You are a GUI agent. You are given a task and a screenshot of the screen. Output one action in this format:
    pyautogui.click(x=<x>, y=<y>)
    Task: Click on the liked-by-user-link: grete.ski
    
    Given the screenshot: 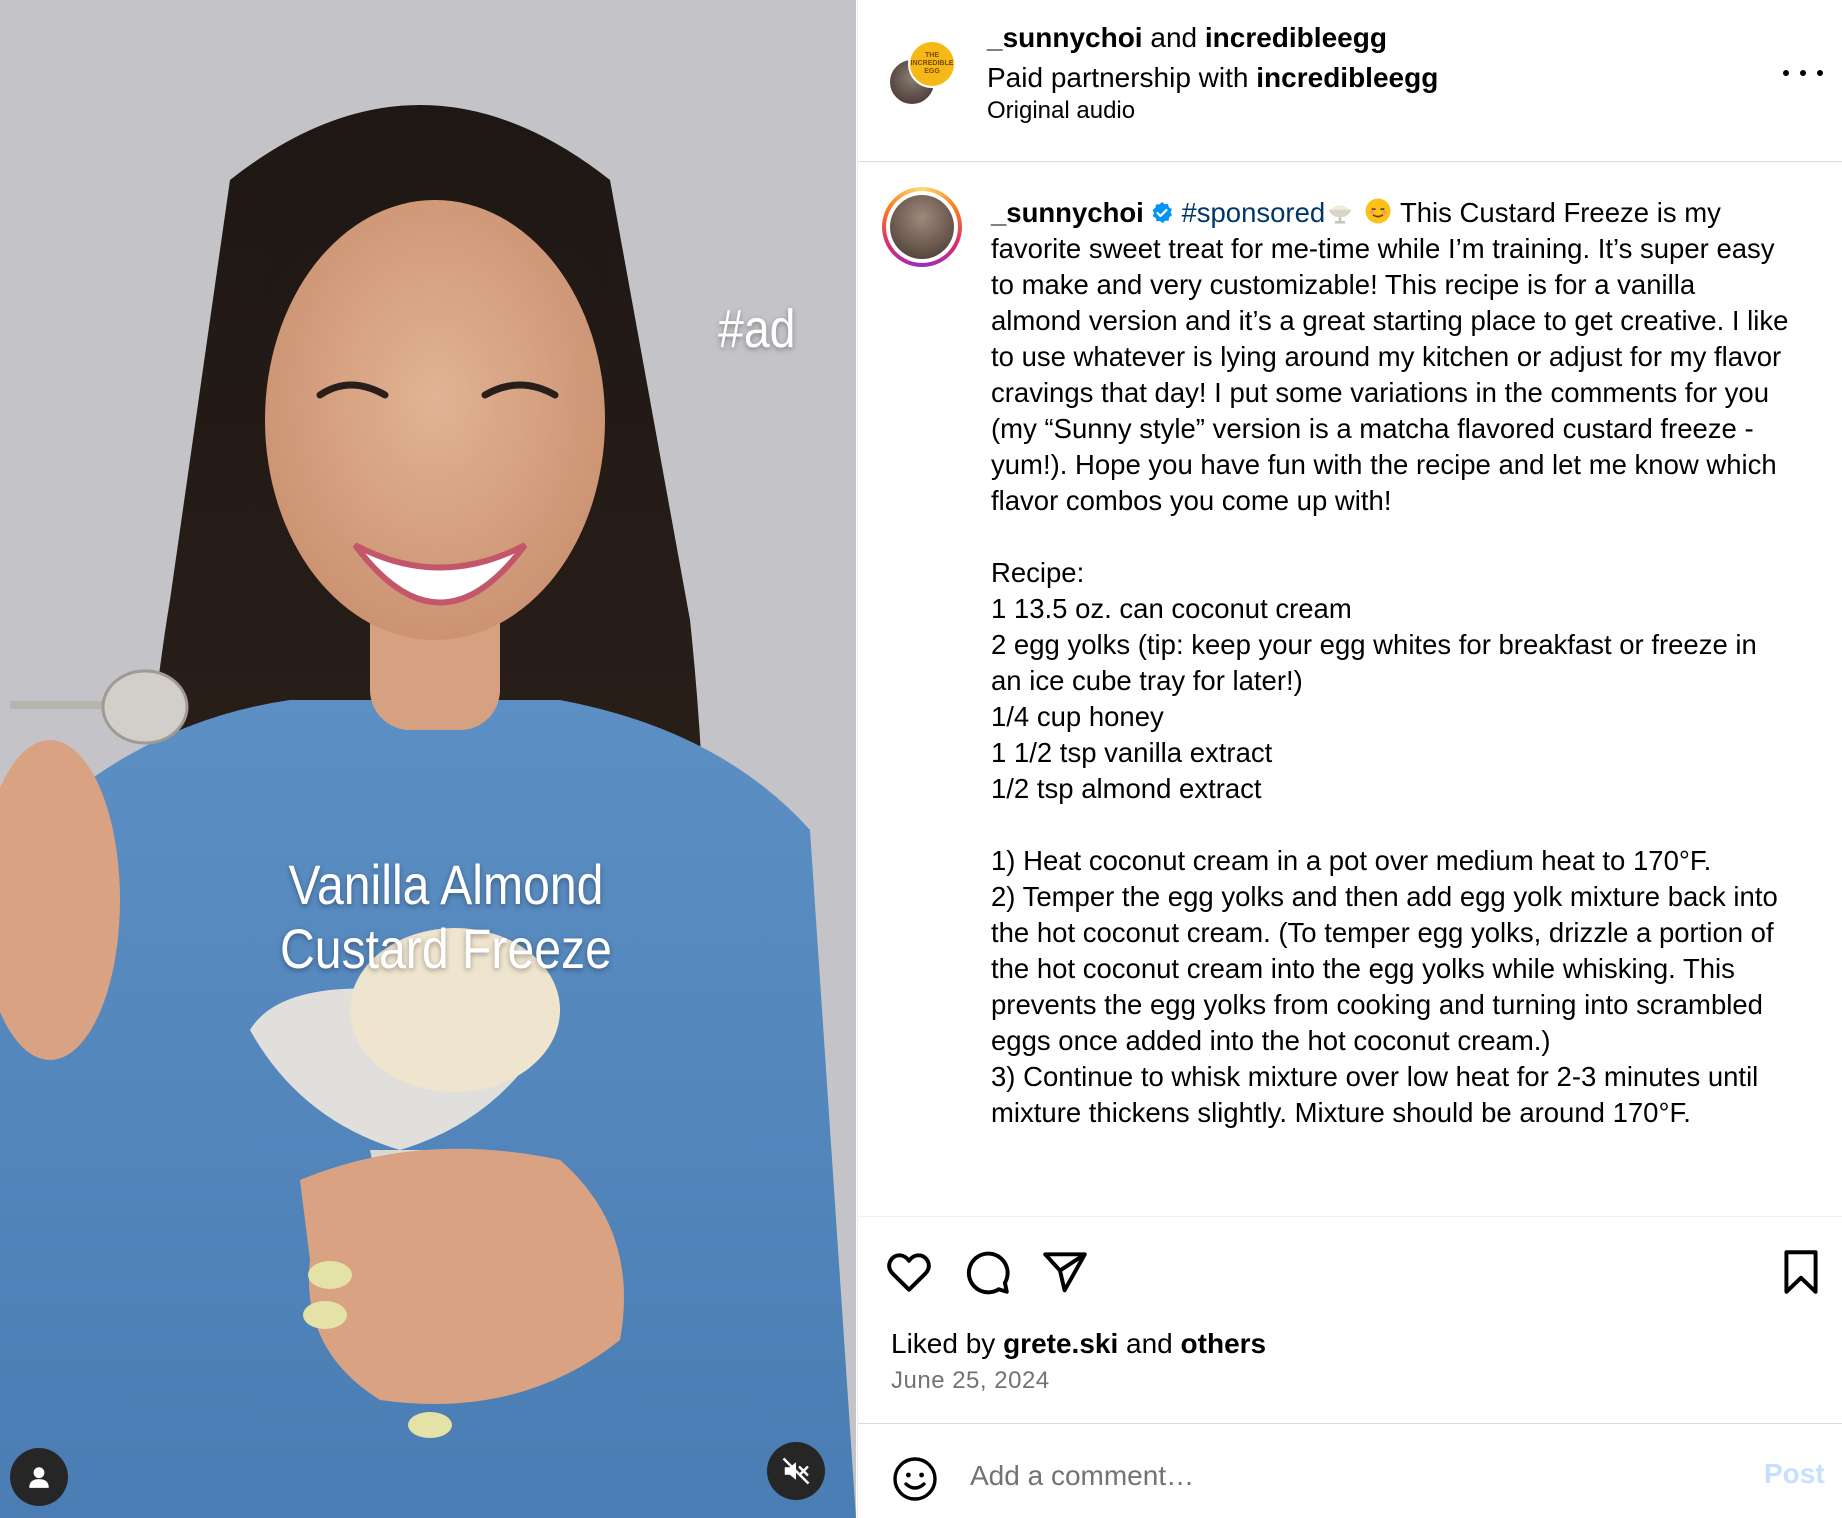 What is the action you would take?
    pyautogui.click(x=1060, y=1343)
    